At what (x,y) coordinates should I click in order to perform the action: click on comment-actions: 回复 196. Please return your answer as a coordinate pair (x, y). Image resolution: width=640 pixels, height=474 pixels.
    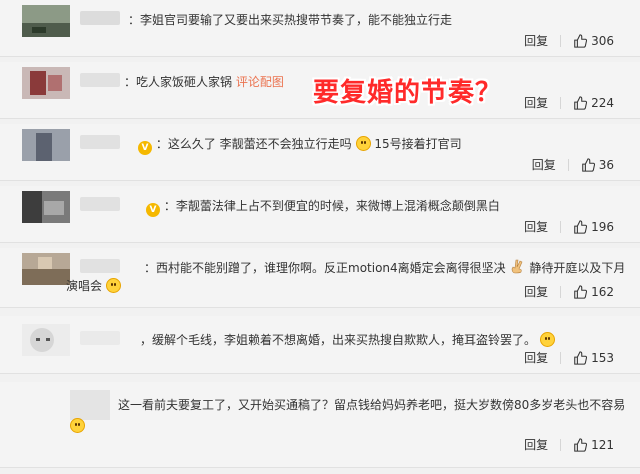
    Looking at the image, I should click on (569, 226).